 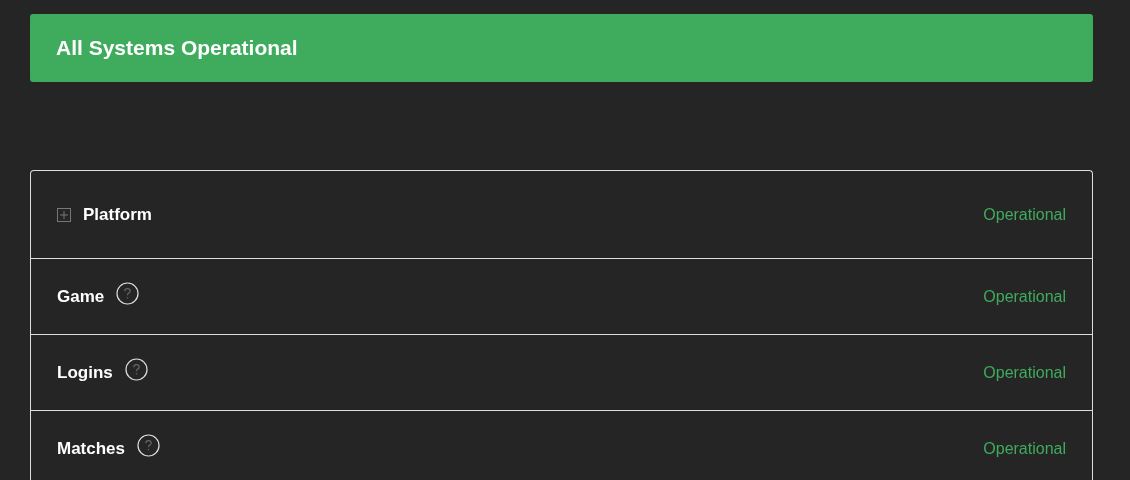 I want to click on component-name: Platform, so click(x=117, y=214).